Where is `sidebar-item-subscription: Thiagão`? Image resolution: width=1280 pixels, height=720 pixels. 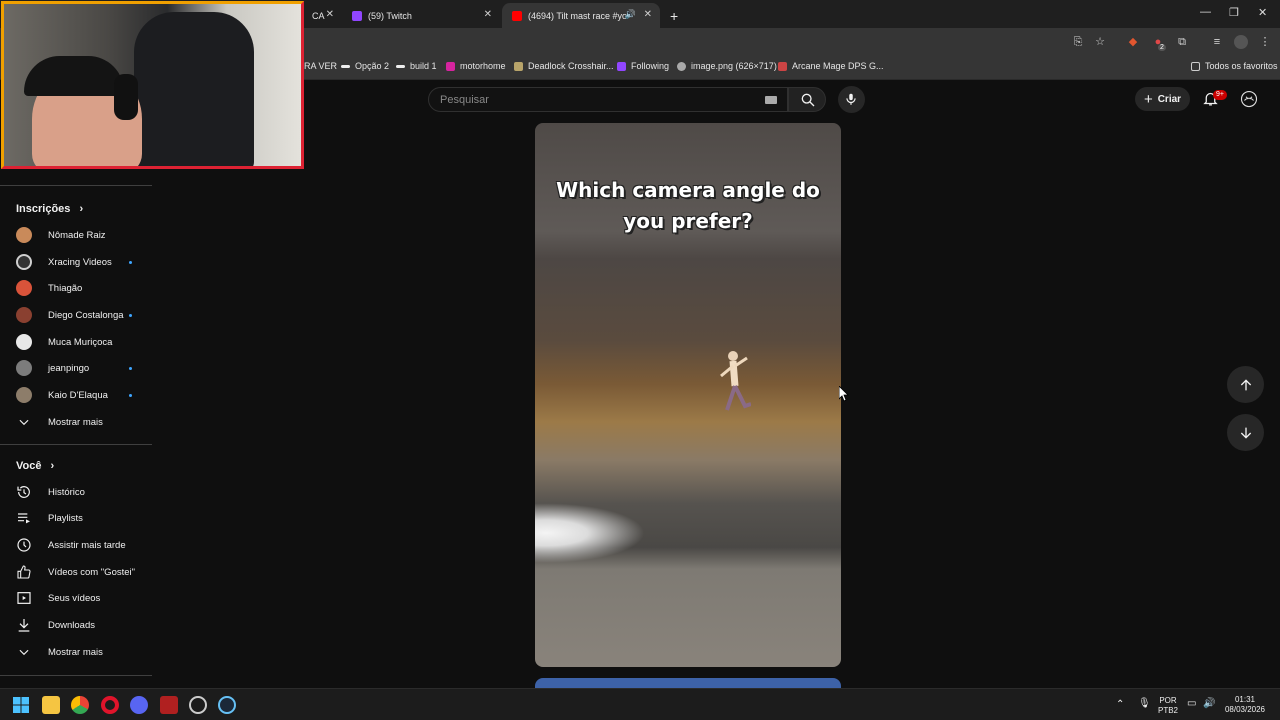 sidebar-item-subscription: Thiagão is located at coordinates (76, 288).